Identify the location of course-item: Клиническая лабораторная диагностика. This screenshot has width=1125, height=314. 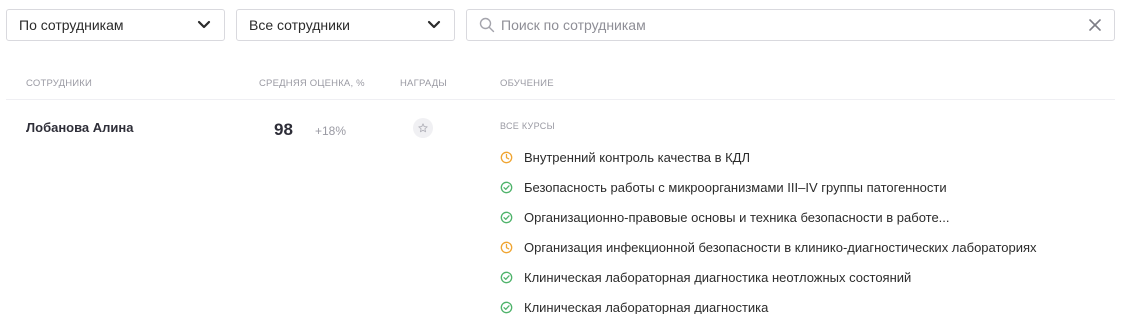
(768, 303).